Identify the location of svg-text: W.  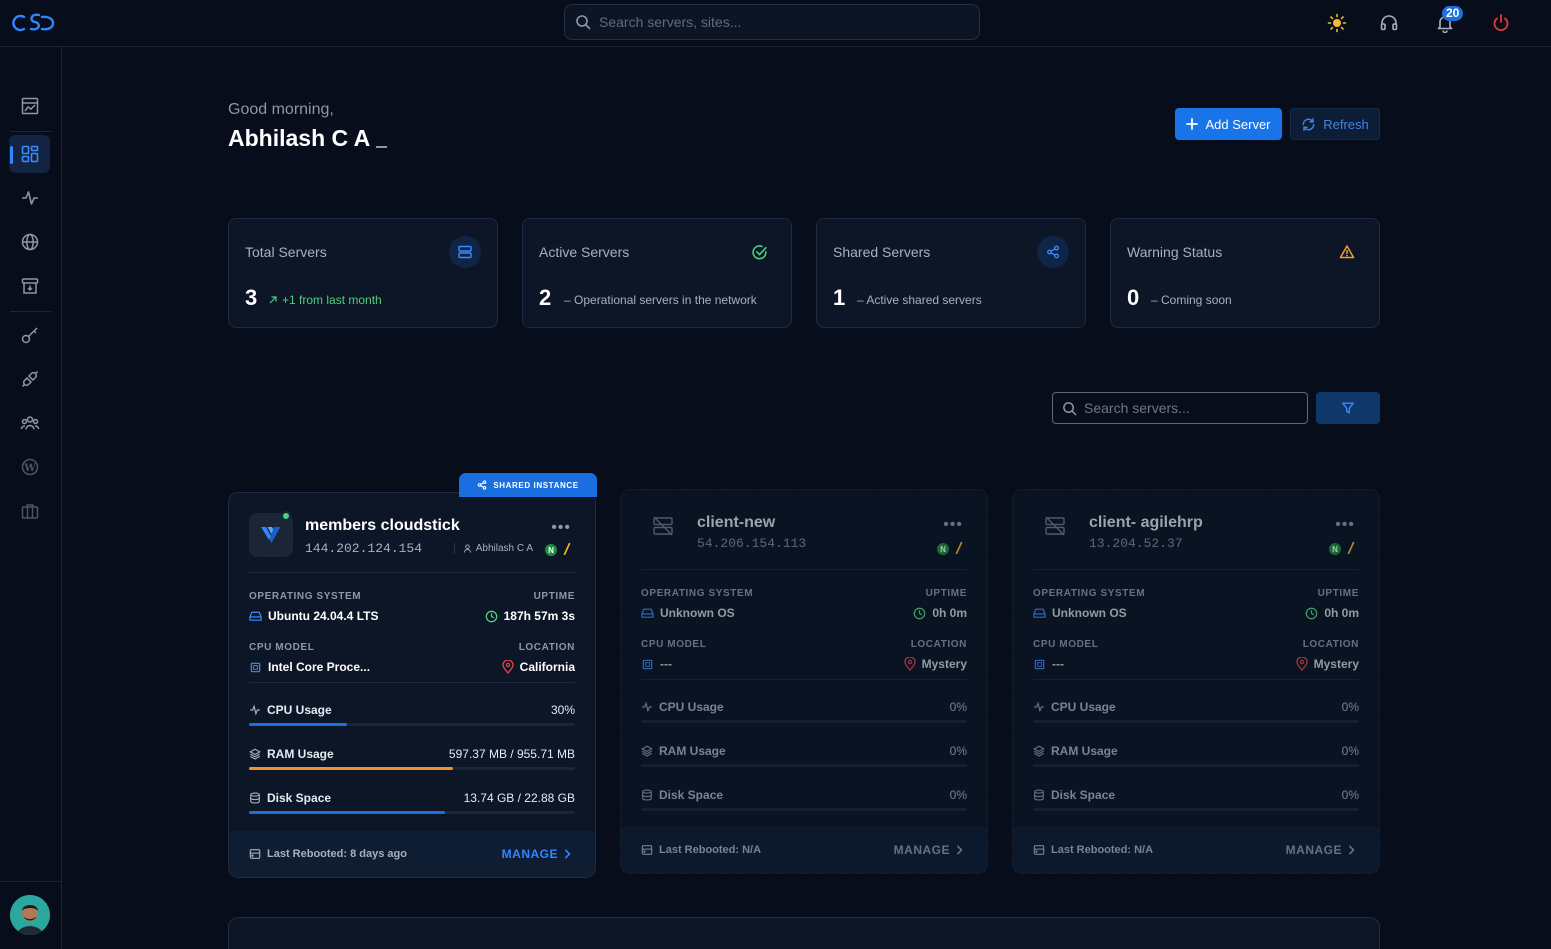
(29, 468).